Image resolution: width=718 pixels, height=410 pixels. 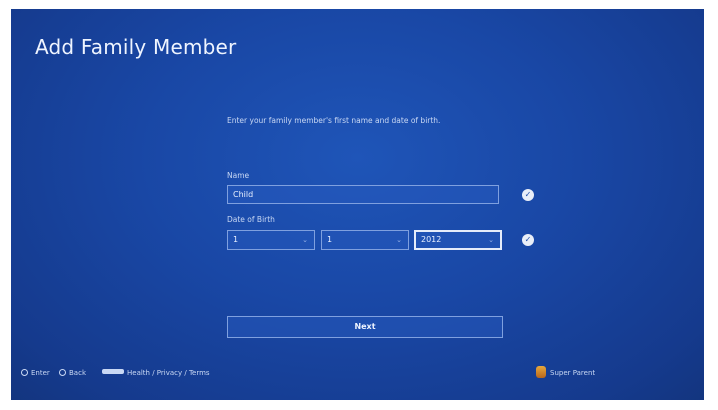 I want to click on name-input: Child, so click(x=363, y=194).